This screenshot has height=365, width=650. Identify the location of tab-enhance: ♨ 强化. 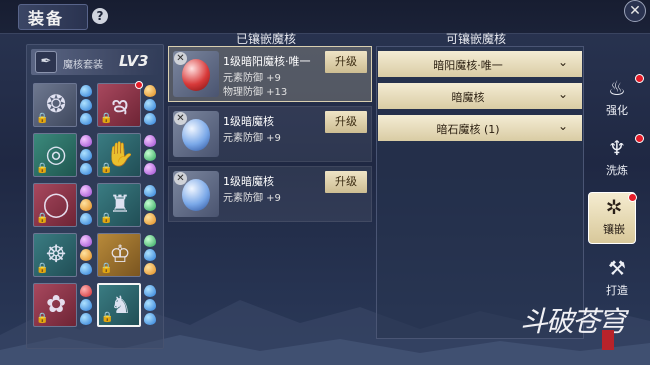
(618, 99).